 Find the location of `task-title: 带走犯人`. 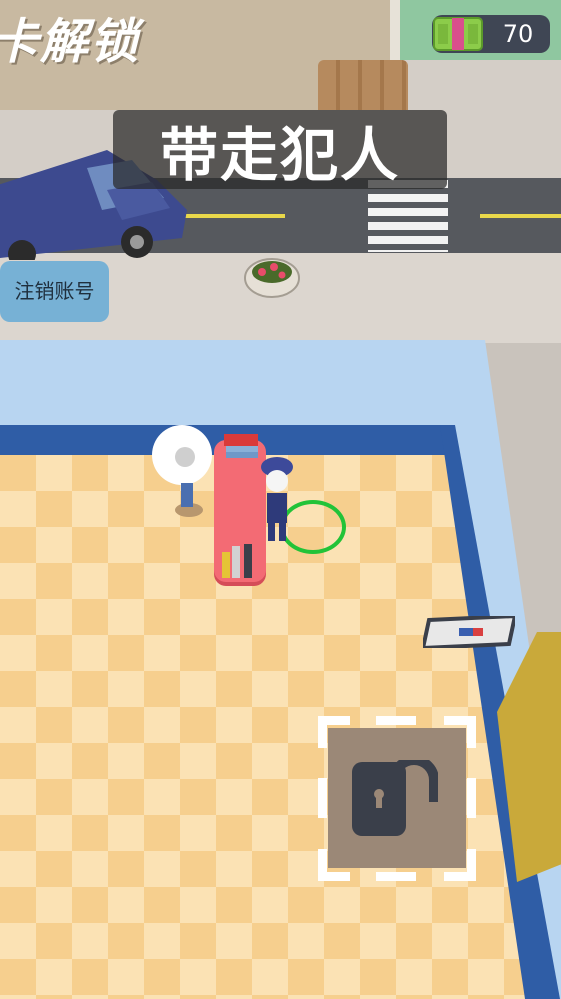

task-title: 带走犯人 is located at coordinates (279, 154).